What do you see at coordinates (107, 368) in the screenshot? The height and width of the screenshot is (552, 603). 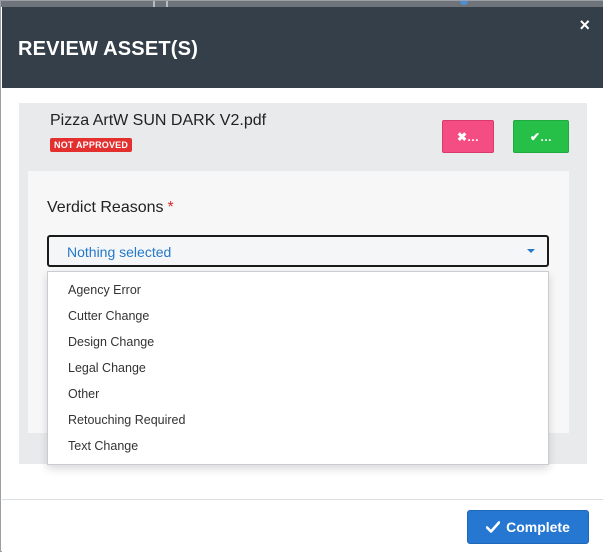 I see `dropdown-option: Legal Change` at bounding box center [107, 368].